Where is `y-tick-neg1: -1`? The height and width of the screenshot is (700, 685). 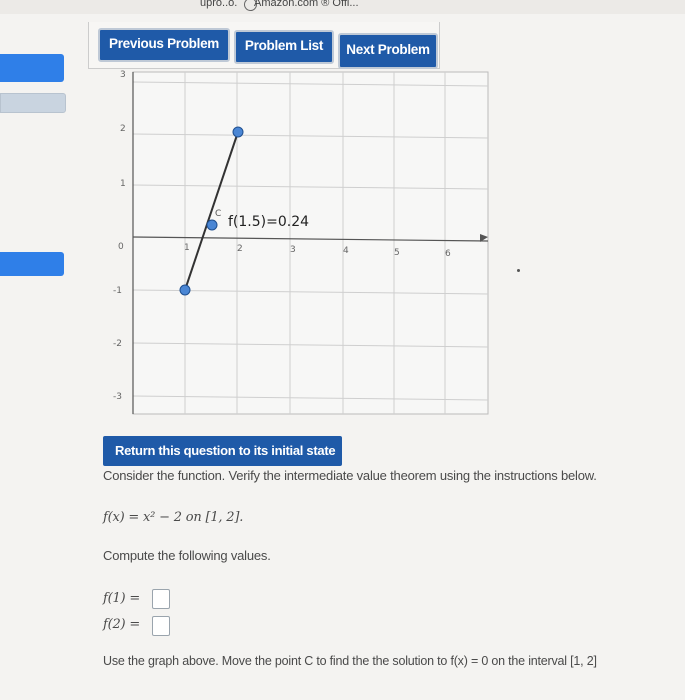
y-tick-neg1: -1 is located at coordinates (117, 291).